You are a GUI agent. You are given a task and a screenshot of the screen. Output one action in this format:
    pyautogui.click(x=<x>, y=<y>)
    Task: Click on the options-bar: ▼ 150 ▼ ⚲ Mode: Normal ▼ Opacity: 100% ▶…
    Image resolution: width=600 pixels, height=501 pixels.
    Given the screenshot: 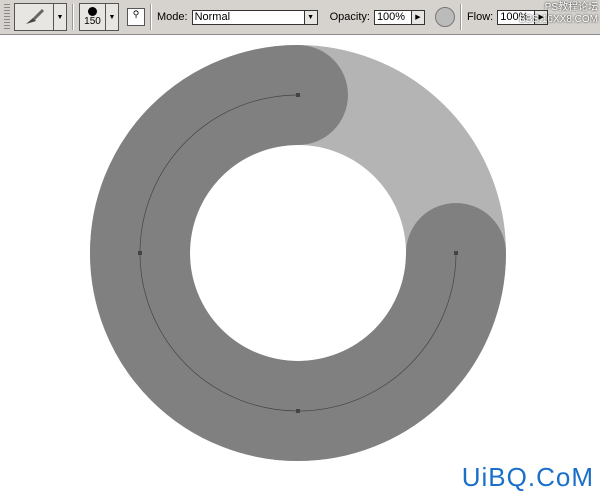 What is the action you would take?
    pyautogui.click(x=300, y=17)
    